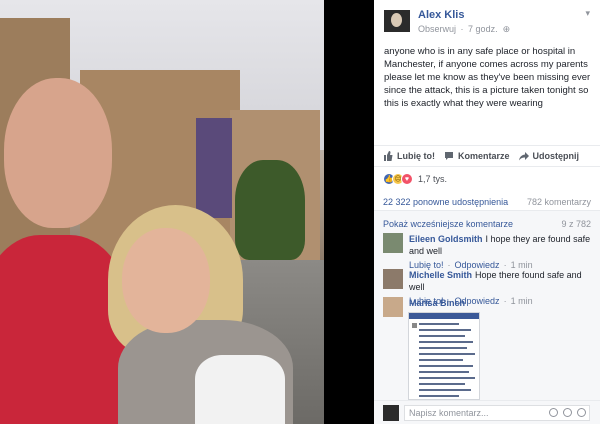 Image resolution: width=600 pixels, height=424 pixels. What do you see at coordinates (446, 239) in the screenshot?
I see `commenter-name: Eileen Goldsmith` at bounding box center [446, 239].